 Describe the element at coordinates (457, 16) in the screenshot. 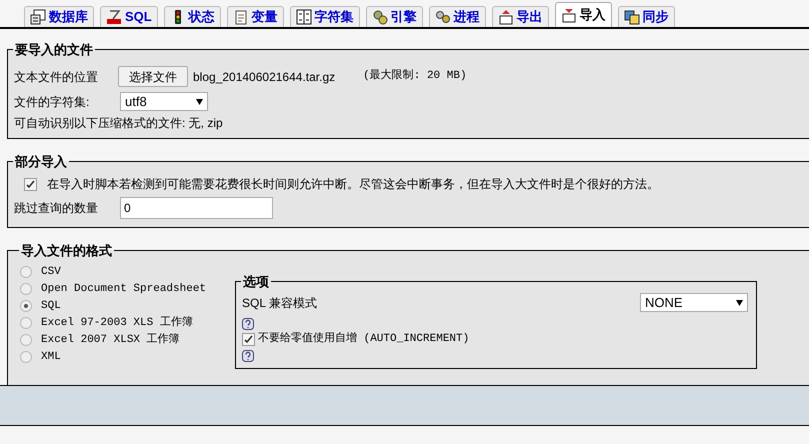

I see `tab: 进程` at that location.